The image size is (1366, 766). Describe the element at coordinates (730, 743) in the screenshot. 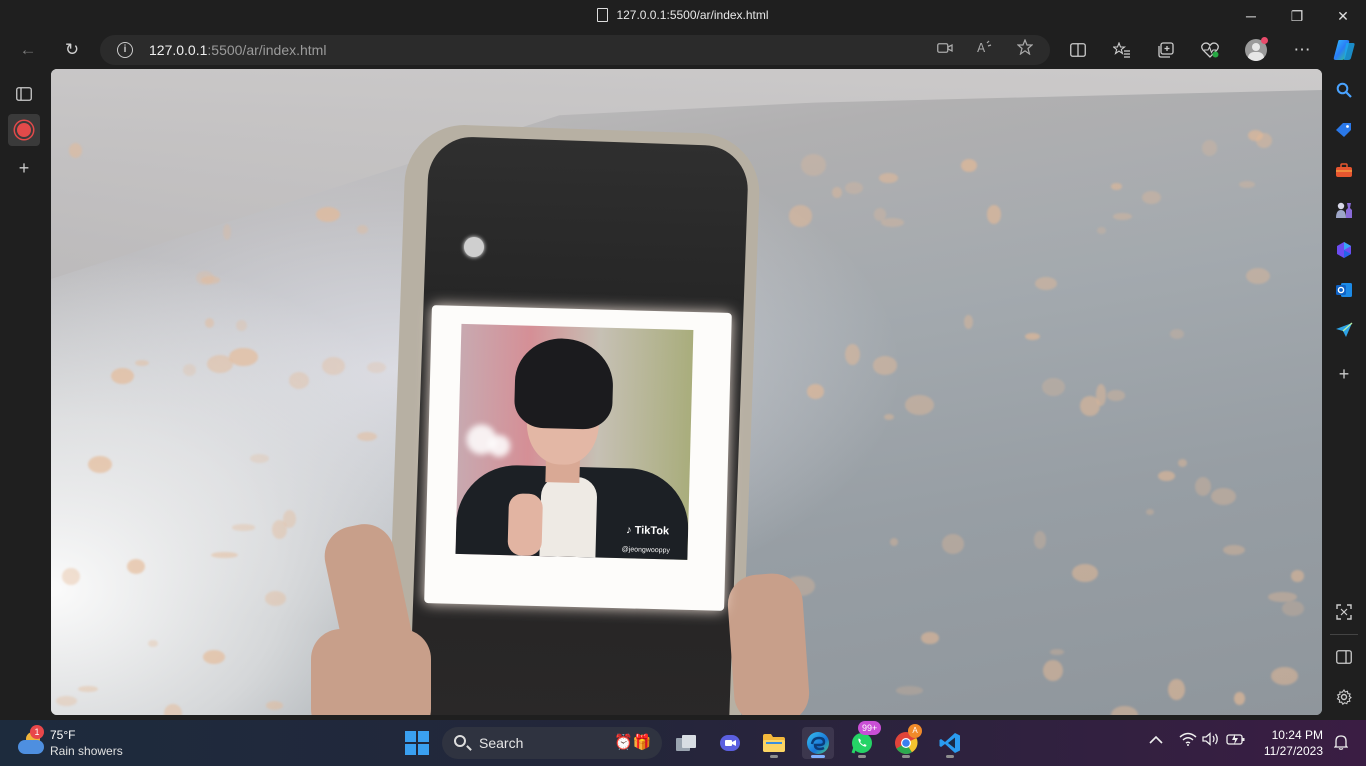

I see `teams-chat-icon` at that location.